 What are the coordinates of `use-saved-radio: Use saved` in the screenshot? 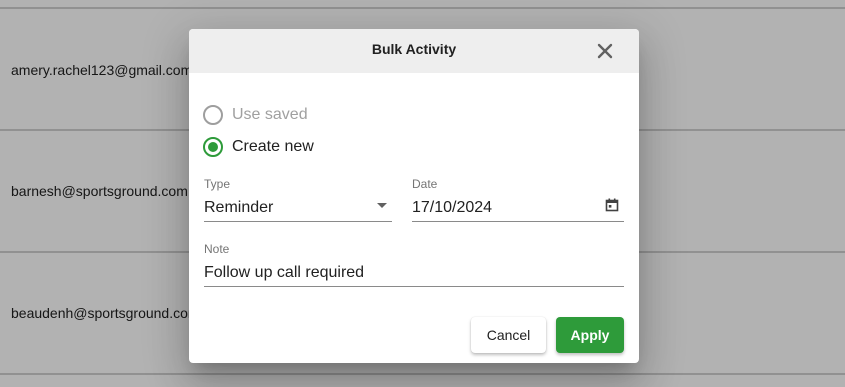 It's located at (255, 115).